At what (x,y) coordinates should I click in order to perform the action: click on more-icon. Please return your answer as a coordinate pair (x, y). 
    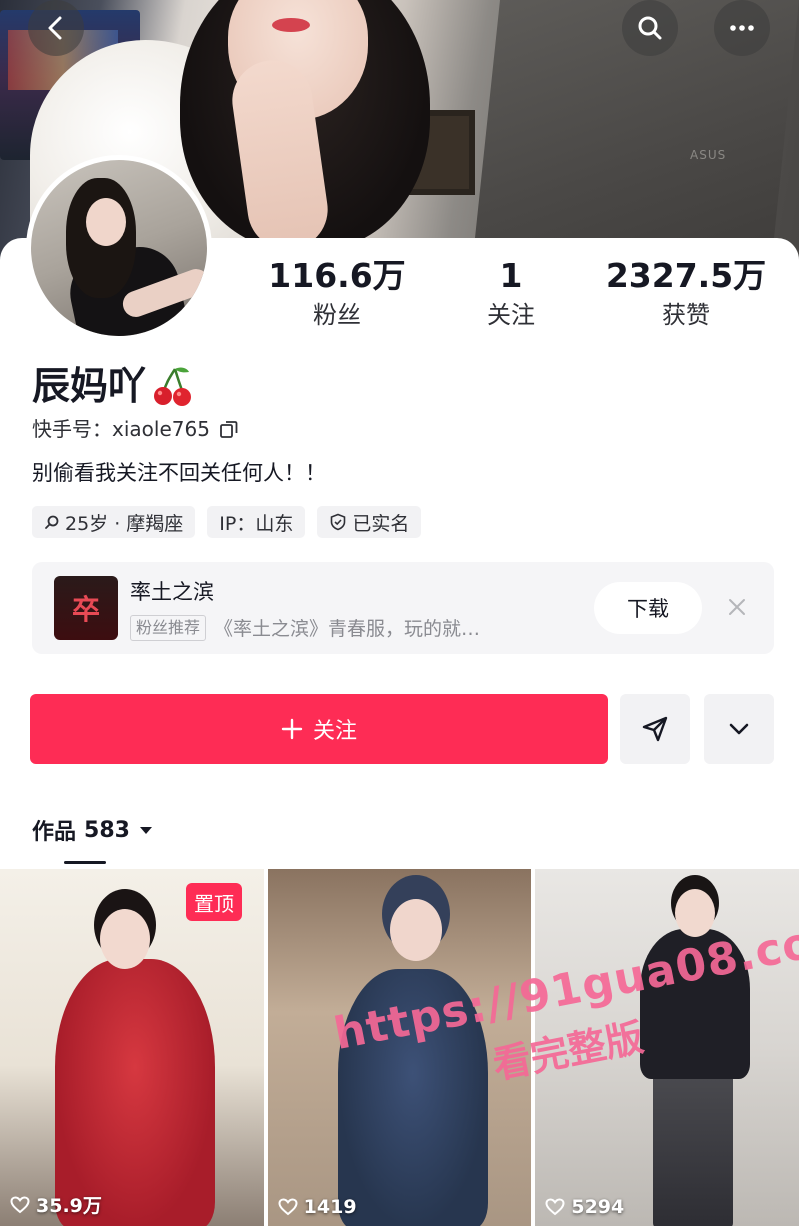
    Looking at the image, I should click on (742, 28).